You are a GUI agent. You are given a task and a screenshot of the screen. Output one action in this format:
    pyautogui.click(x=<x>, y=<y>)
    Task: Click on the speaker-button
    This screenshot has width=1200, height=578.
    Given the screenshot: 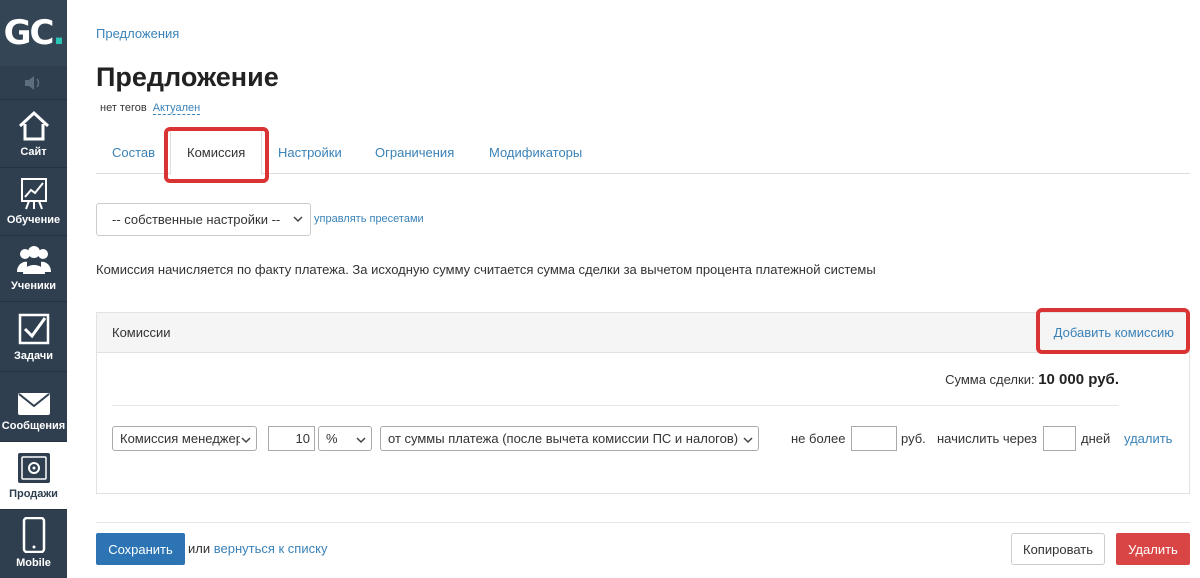 What is the action you would take?
    pyautogui.click(x=33, y=83)
    